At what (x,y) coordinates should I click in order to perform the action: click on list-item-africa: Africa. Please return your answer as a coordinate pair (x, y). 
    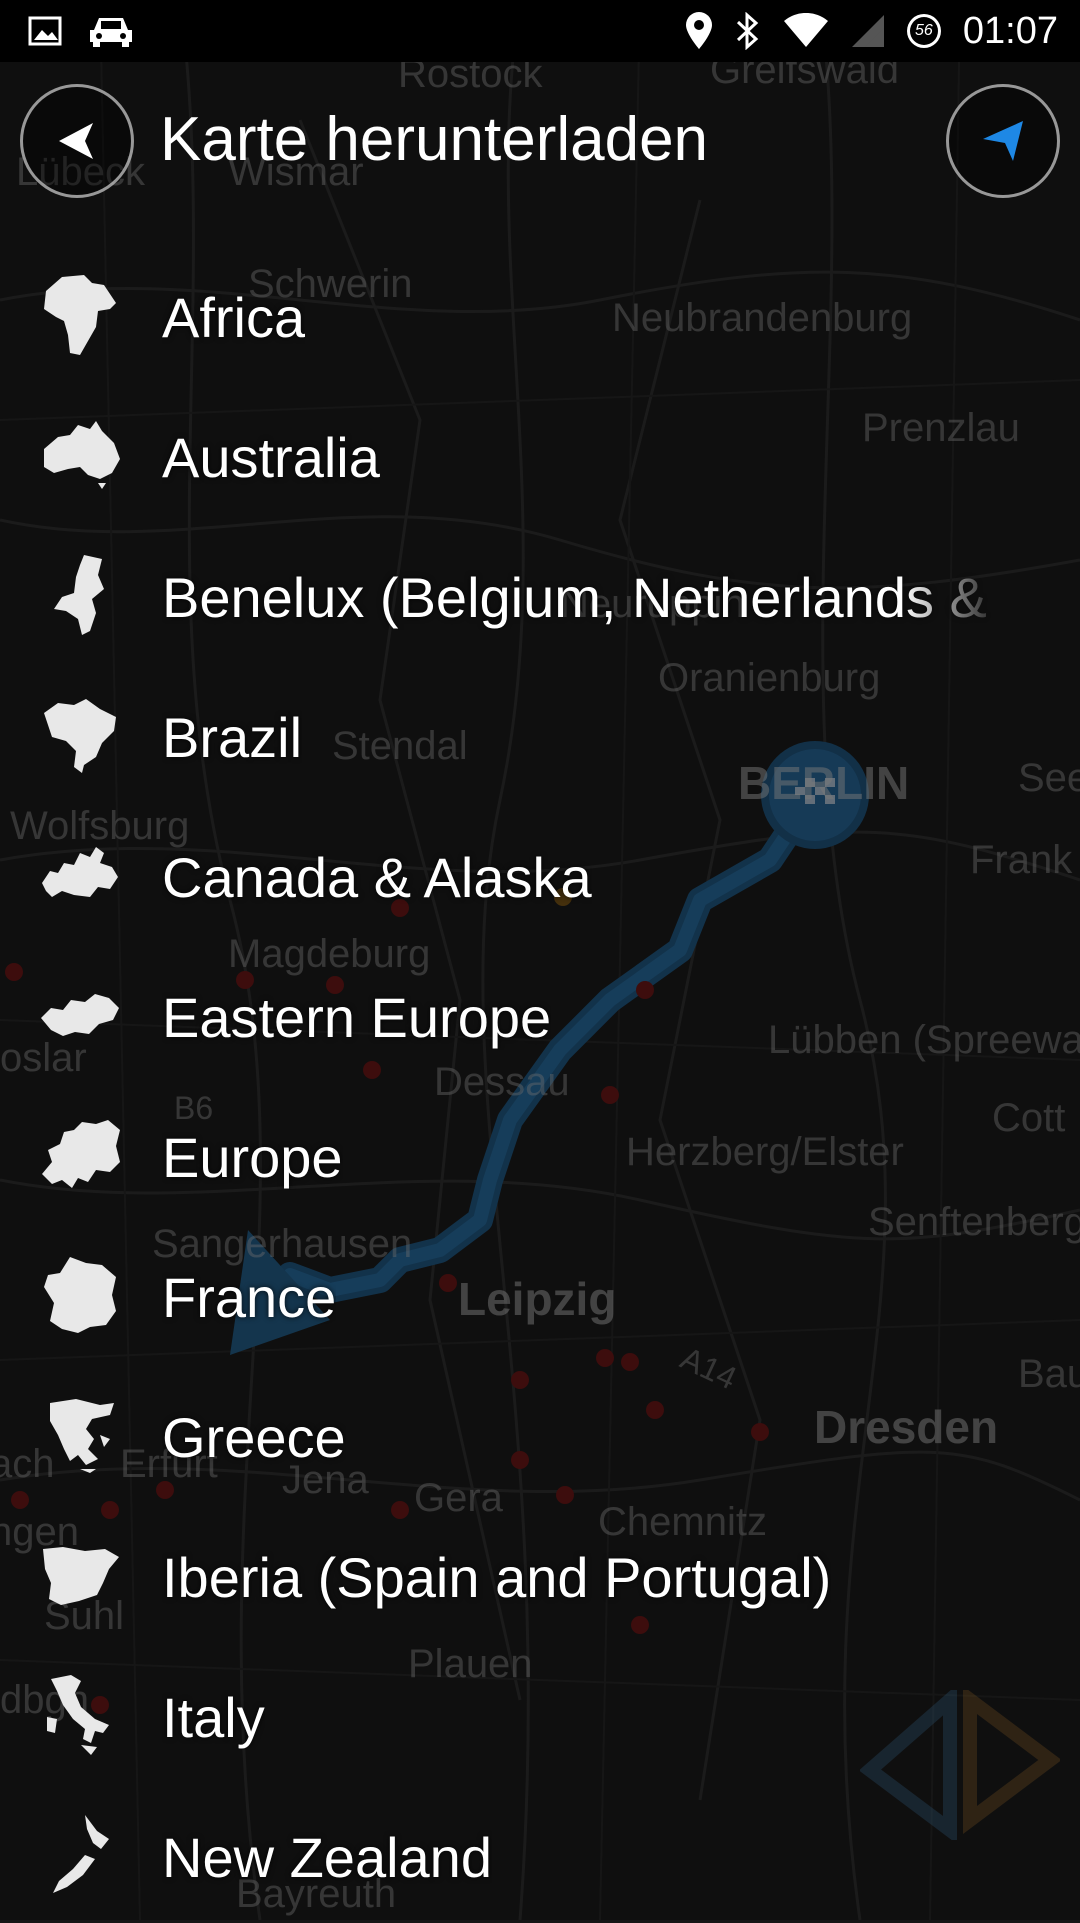
    Looking at the image, I should click on (540, 313).